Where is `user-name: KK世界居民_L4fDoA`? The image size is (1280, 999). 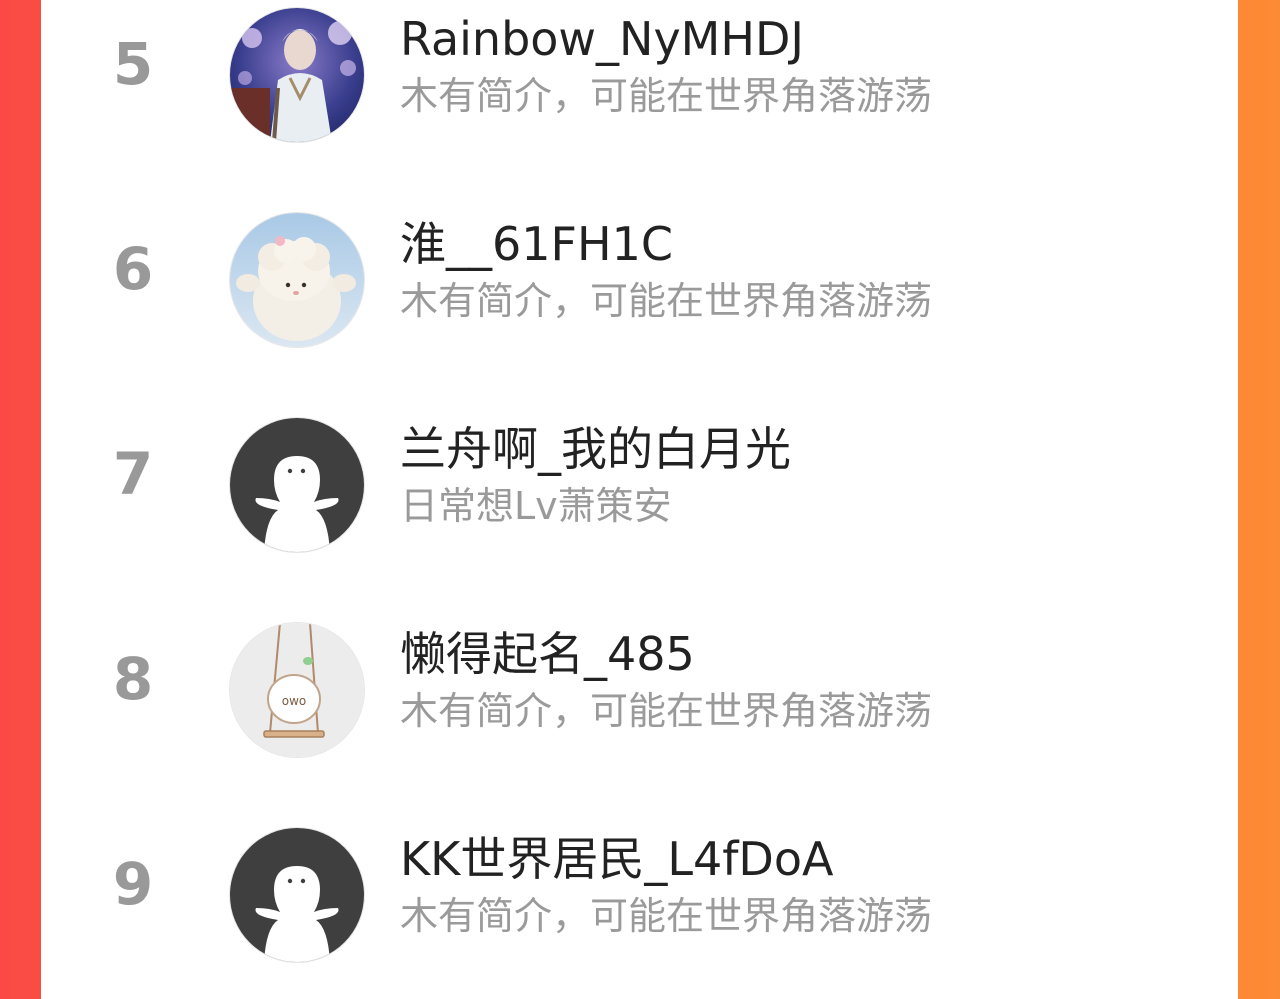
user-name: KK世界居民_L4fDoA is located at coordinates (616, 859).